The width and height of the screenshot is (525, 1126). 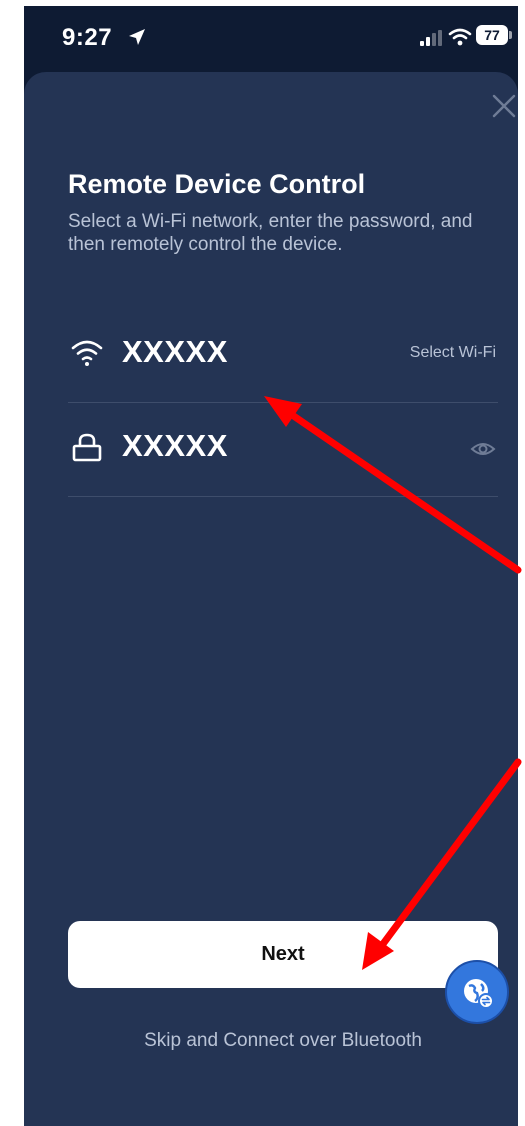 I want to click on floating-support-button, so click(x=477, y=992).